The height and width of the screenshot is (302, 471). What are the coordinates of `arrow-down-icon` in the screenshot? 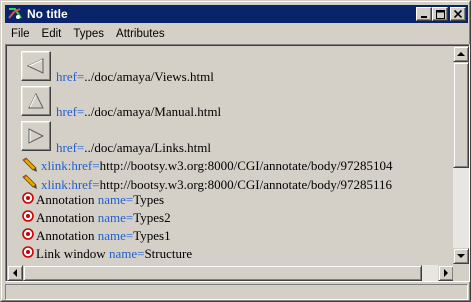 It's located at (461, 255).